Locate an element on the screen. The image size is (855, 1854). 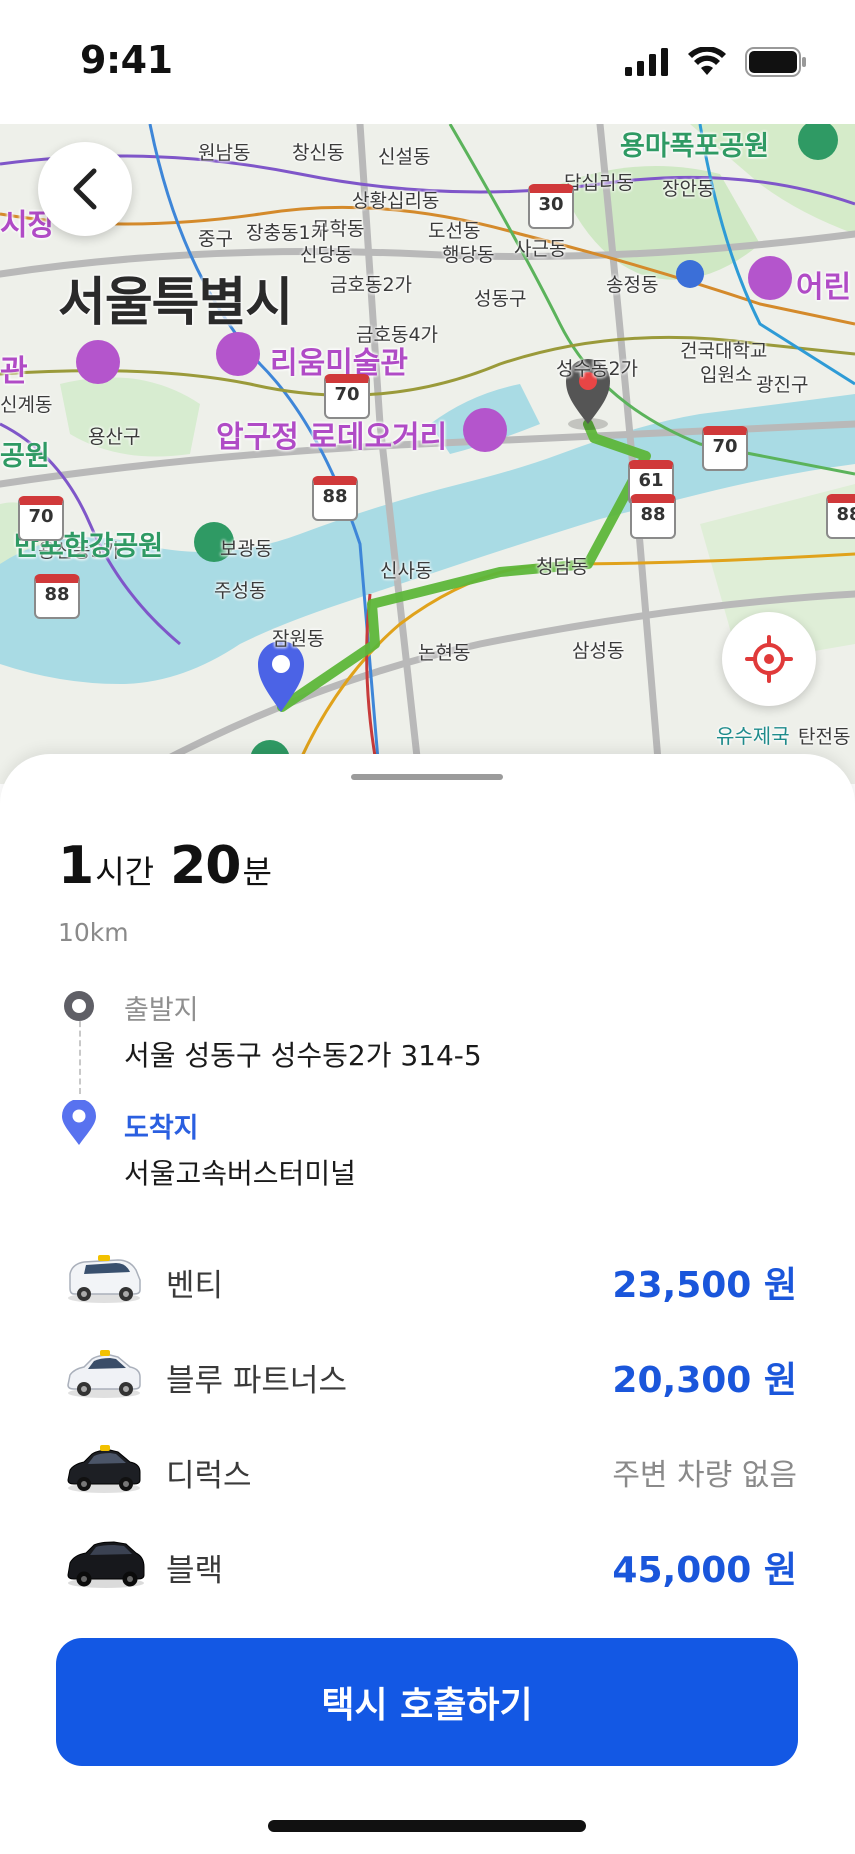
map-label: 광진구 is located at coordinates (782, 385).